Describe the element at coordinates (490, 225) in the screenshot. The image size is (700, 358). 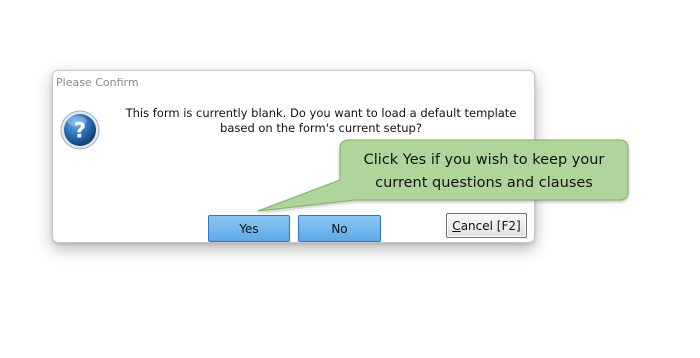
I see `cancel-button-label: ancel [F2]` at that location.